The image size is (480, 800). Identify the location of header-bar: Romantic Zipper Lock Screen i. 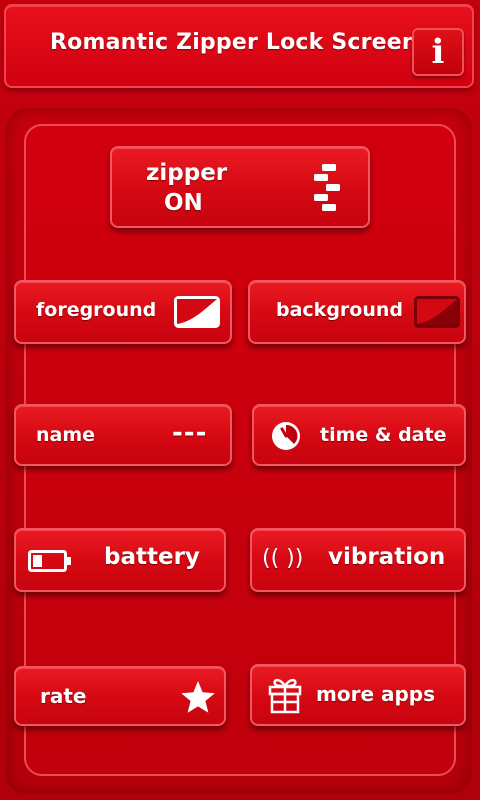
(239, 46).